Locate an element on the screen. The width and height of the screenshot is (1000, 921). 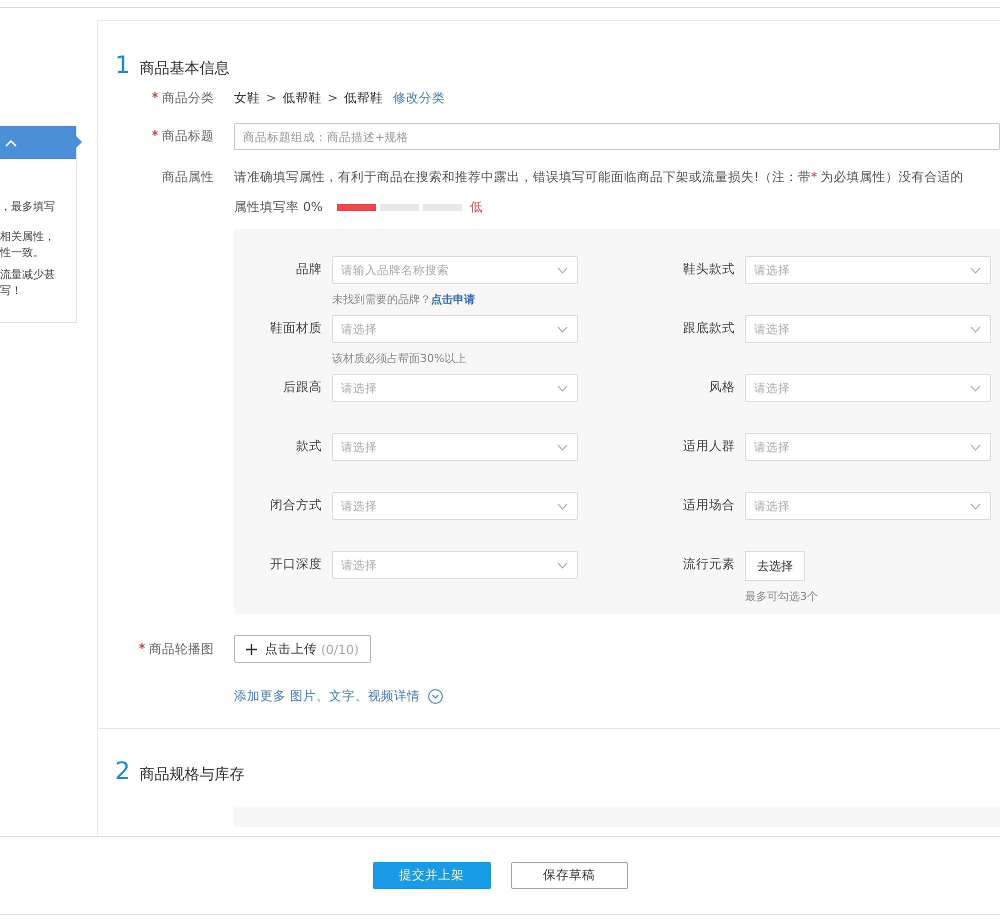
hint-text: 最多可勾选3个 is located at coordinates (781, 596).